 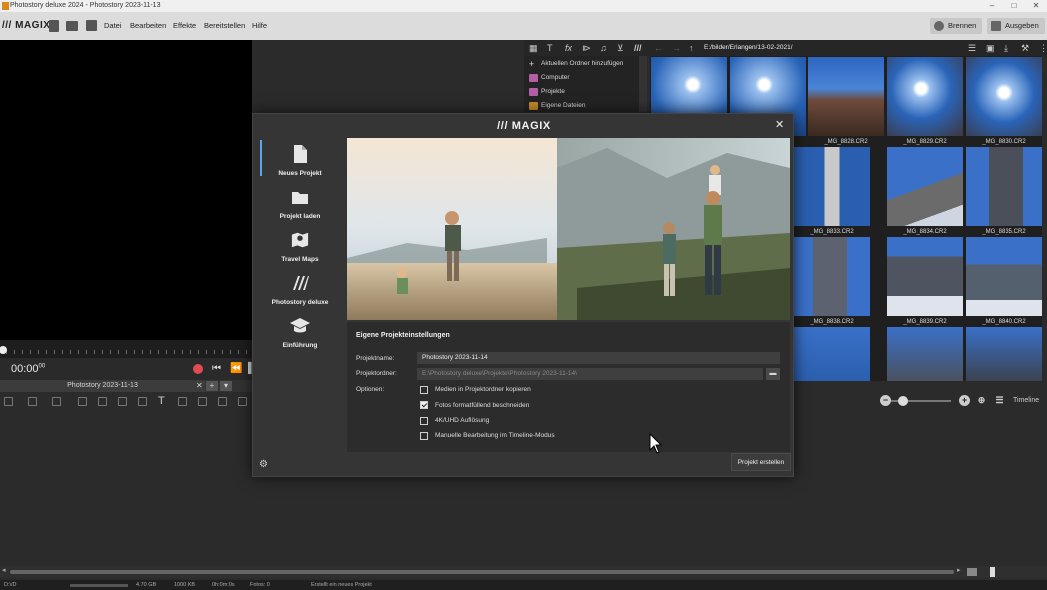 I want to click on copy-icon, so click(x=102, y=401).